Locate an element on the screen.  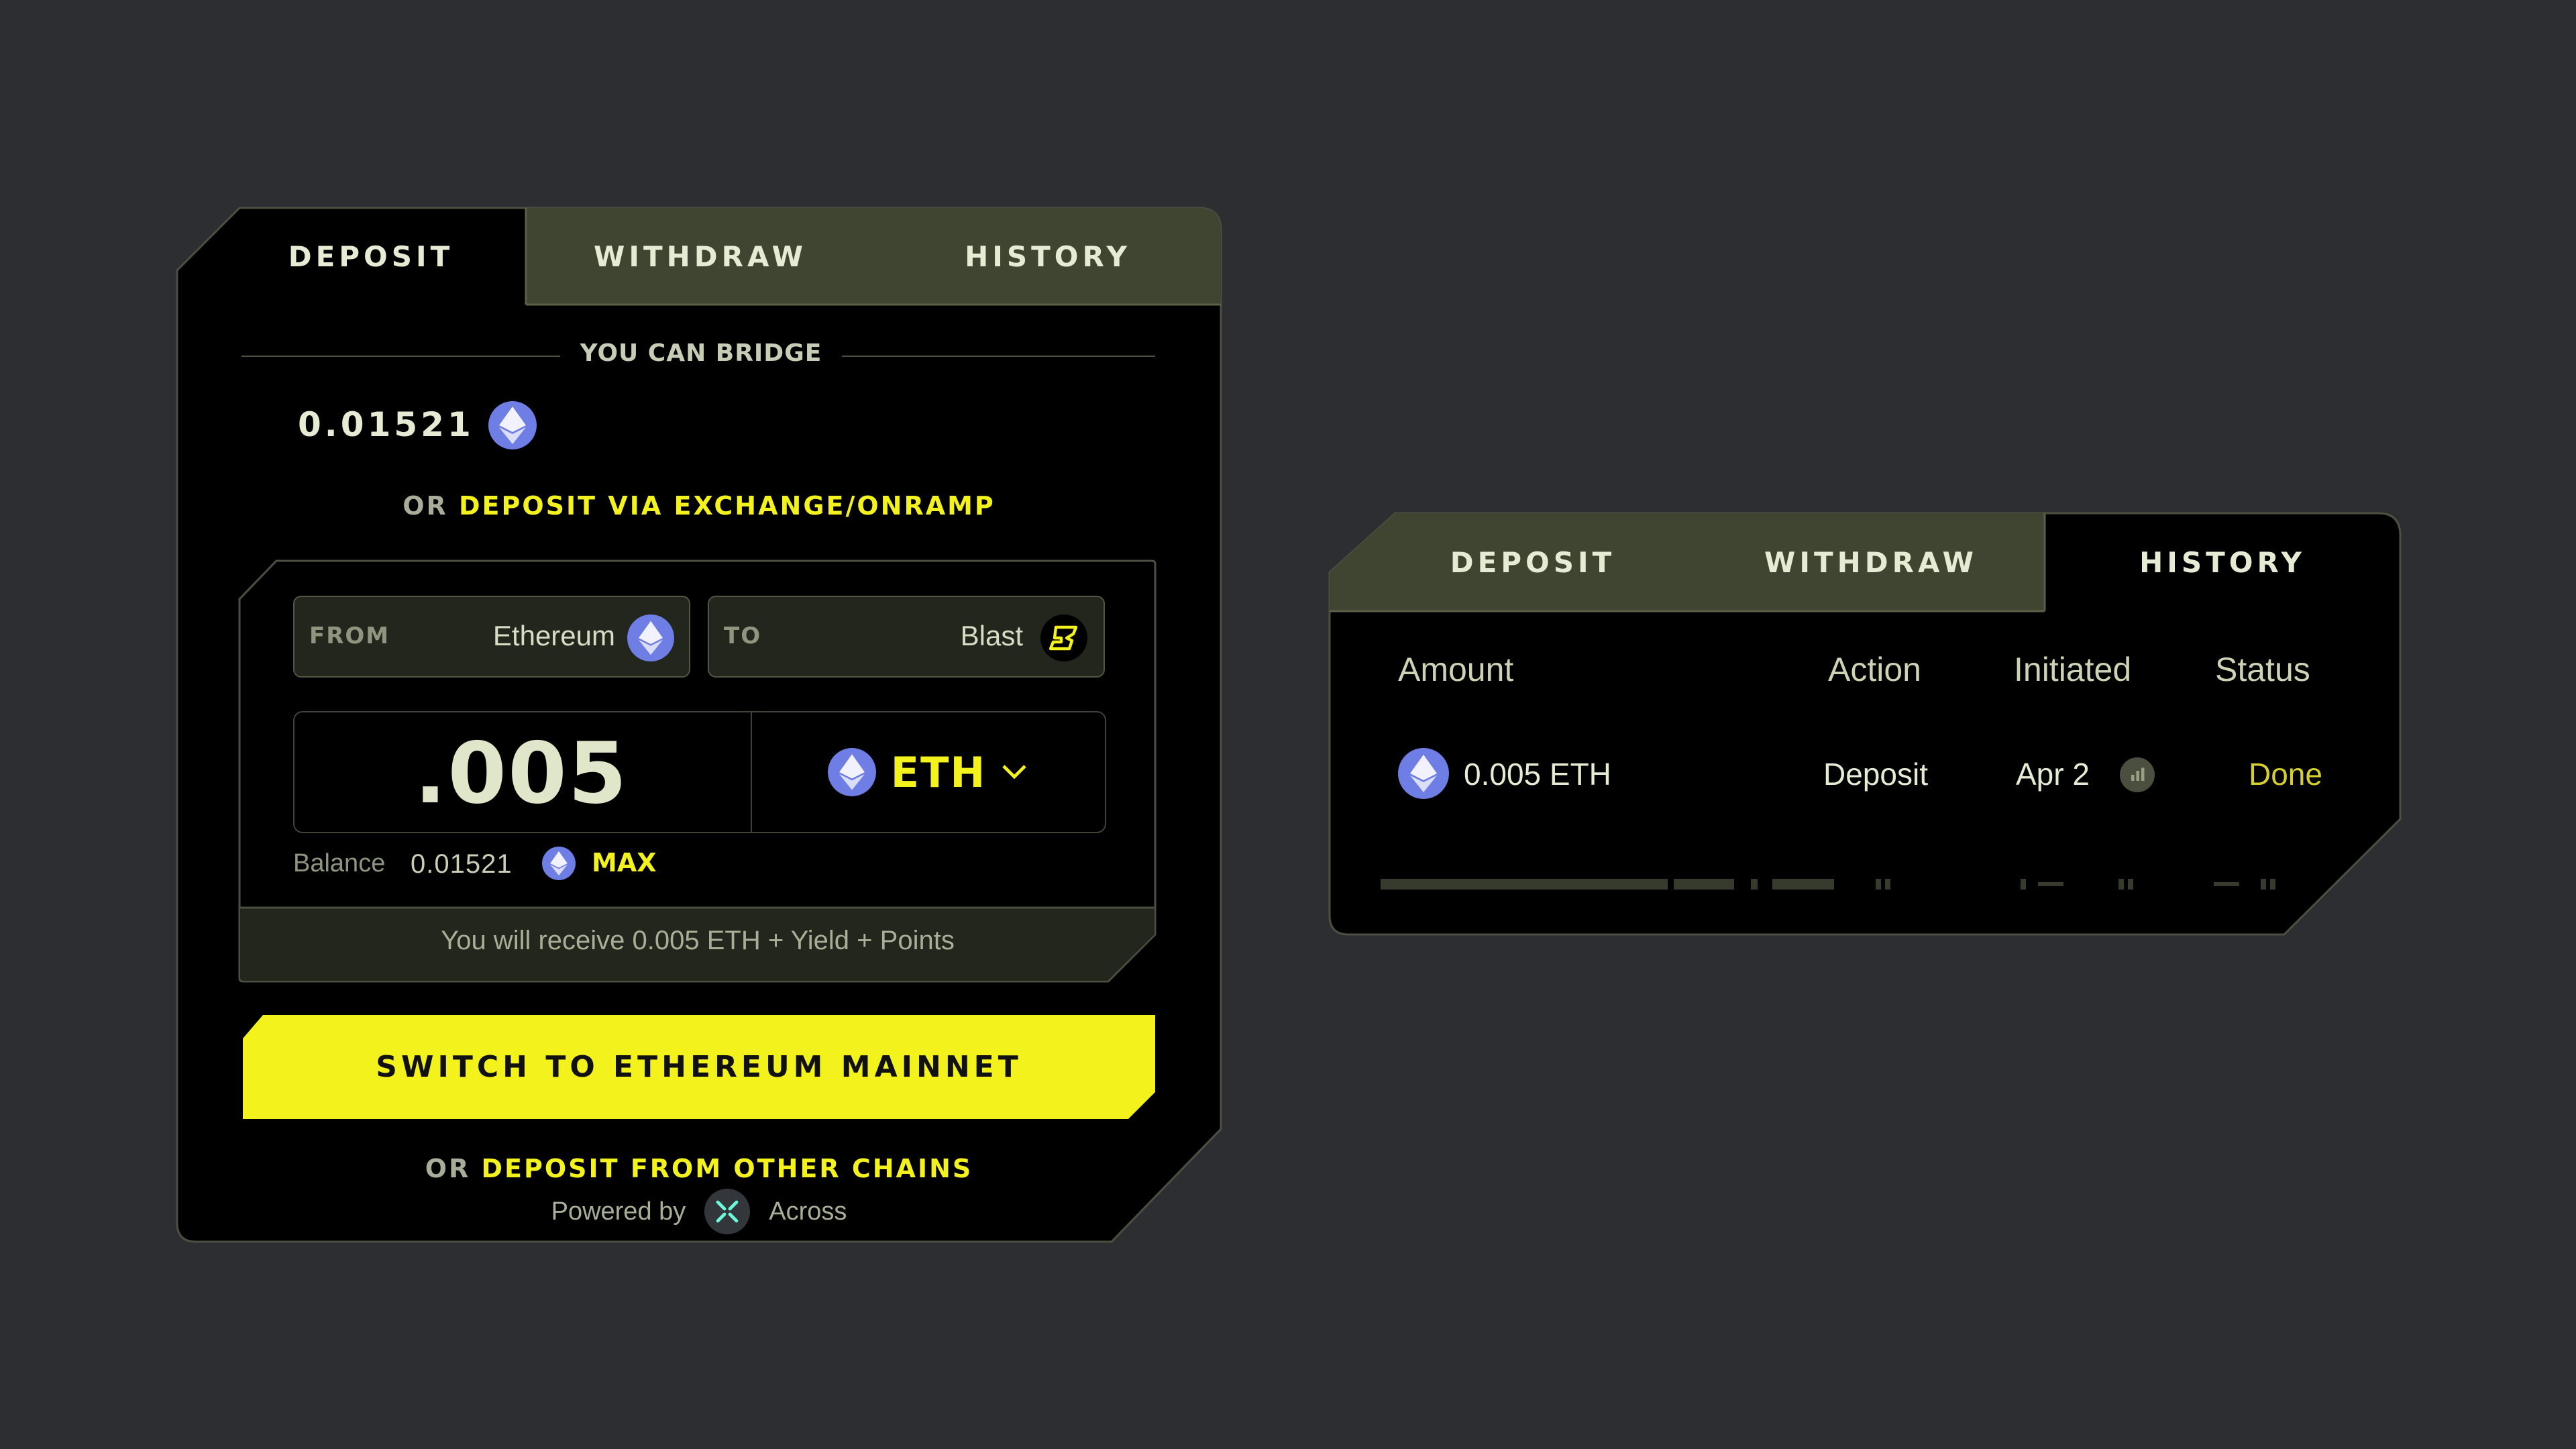
balance-value: 0.01521 is located at coordinates (462, 864).